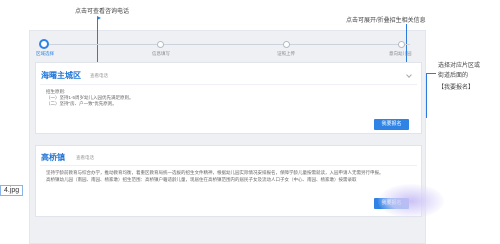 Image resolution: width=500 pixels, height=244 pixels. Describe the element at coordinates (453, 76) in the screenshot. I see `annotation-line: 街道后面的` at that location.